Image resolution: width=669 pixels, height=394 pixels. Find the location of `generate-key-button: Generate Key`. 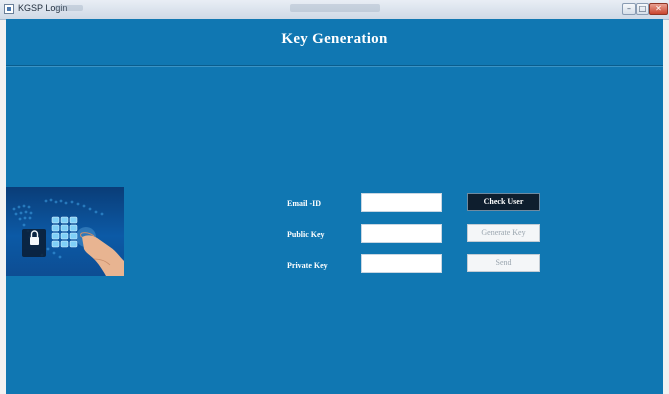

generate-key-button: Generate Key is located at coordinates (503, 233).